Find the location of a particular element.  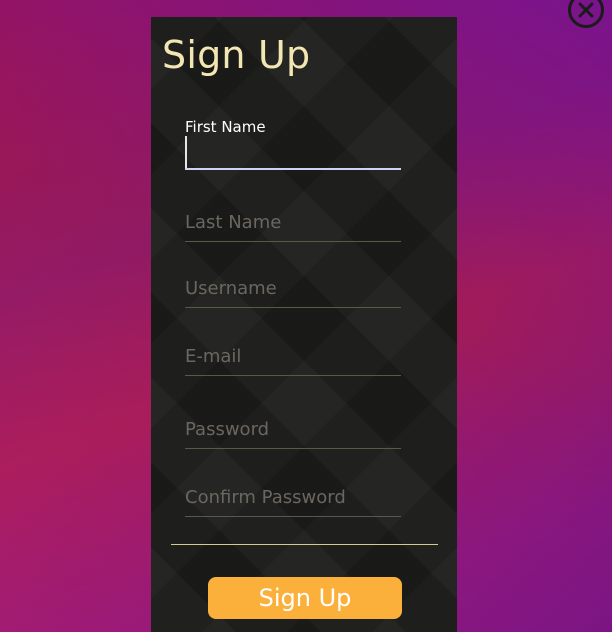

confirm-password-input is located at coordinates (293, 500).